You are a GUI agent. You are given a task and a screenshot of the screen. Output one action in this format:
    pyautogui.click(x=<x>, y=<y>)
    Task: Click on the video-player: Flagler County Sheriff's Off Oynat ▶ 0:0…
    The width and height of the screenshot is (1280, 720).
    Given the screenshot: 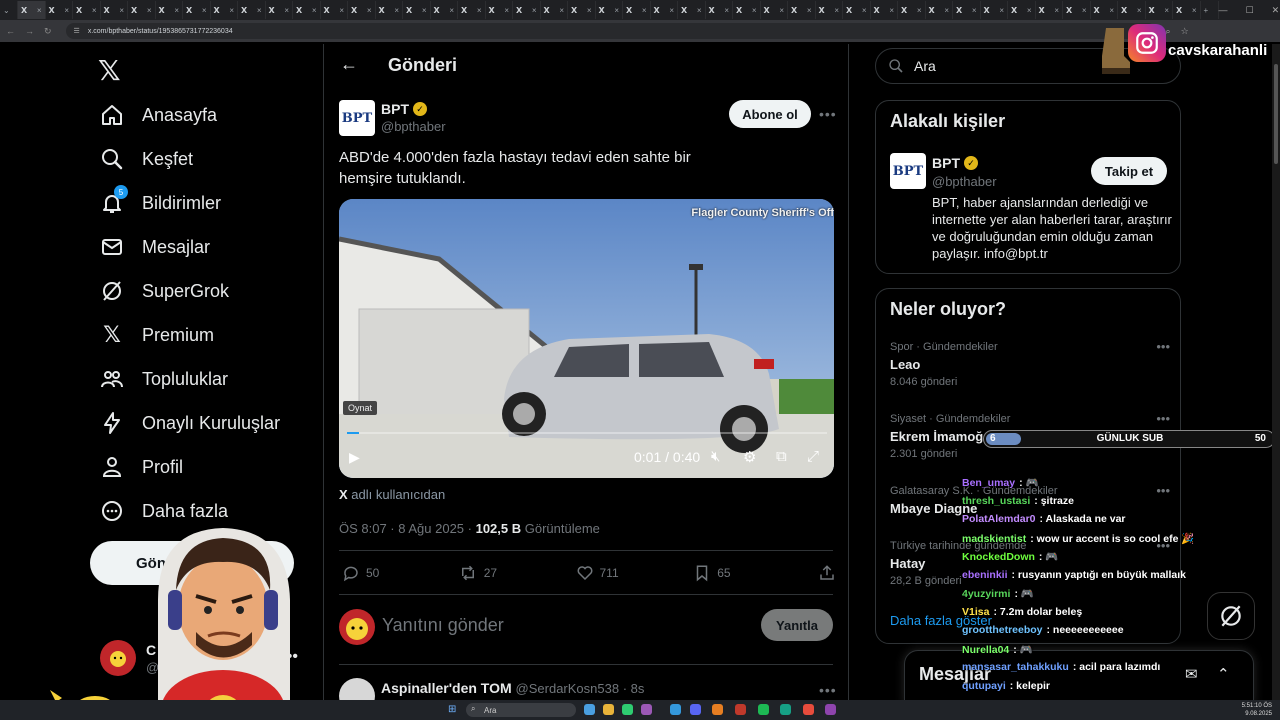 What is the action you would take?
    pyautogui.click(x=586, y=338)
    